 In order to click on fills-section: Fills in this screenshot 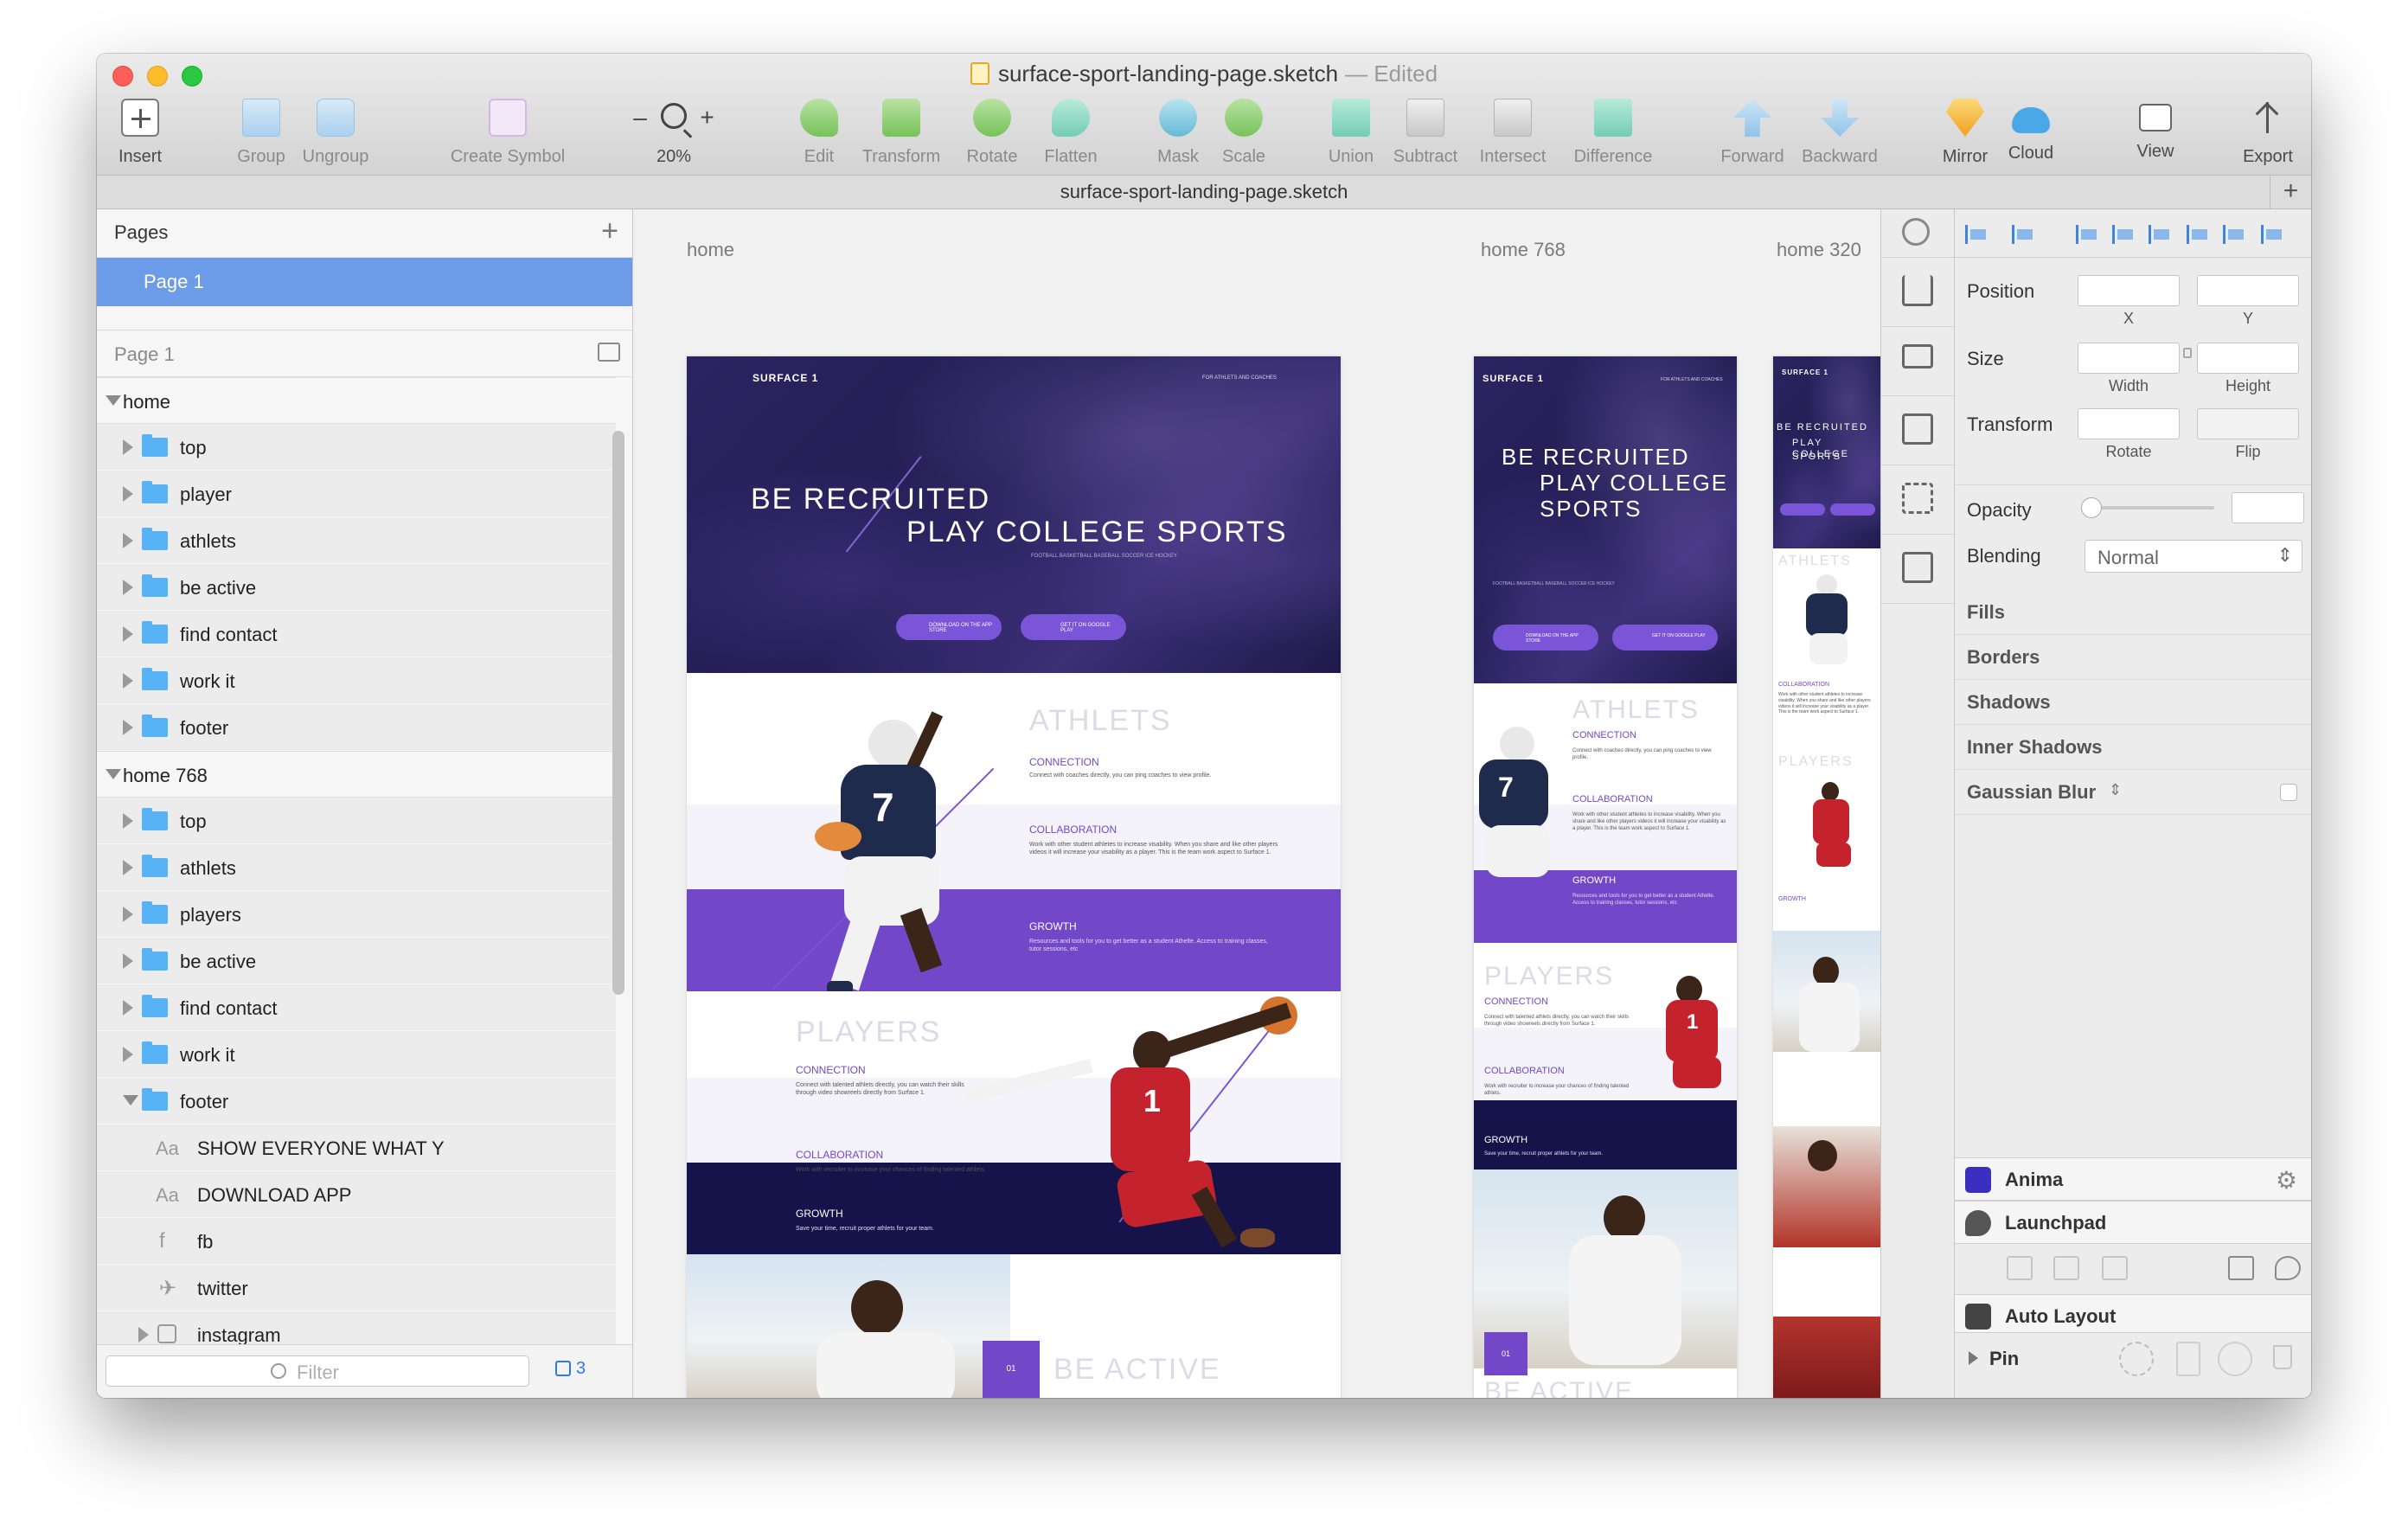, I will do `click(2133, 612)`.